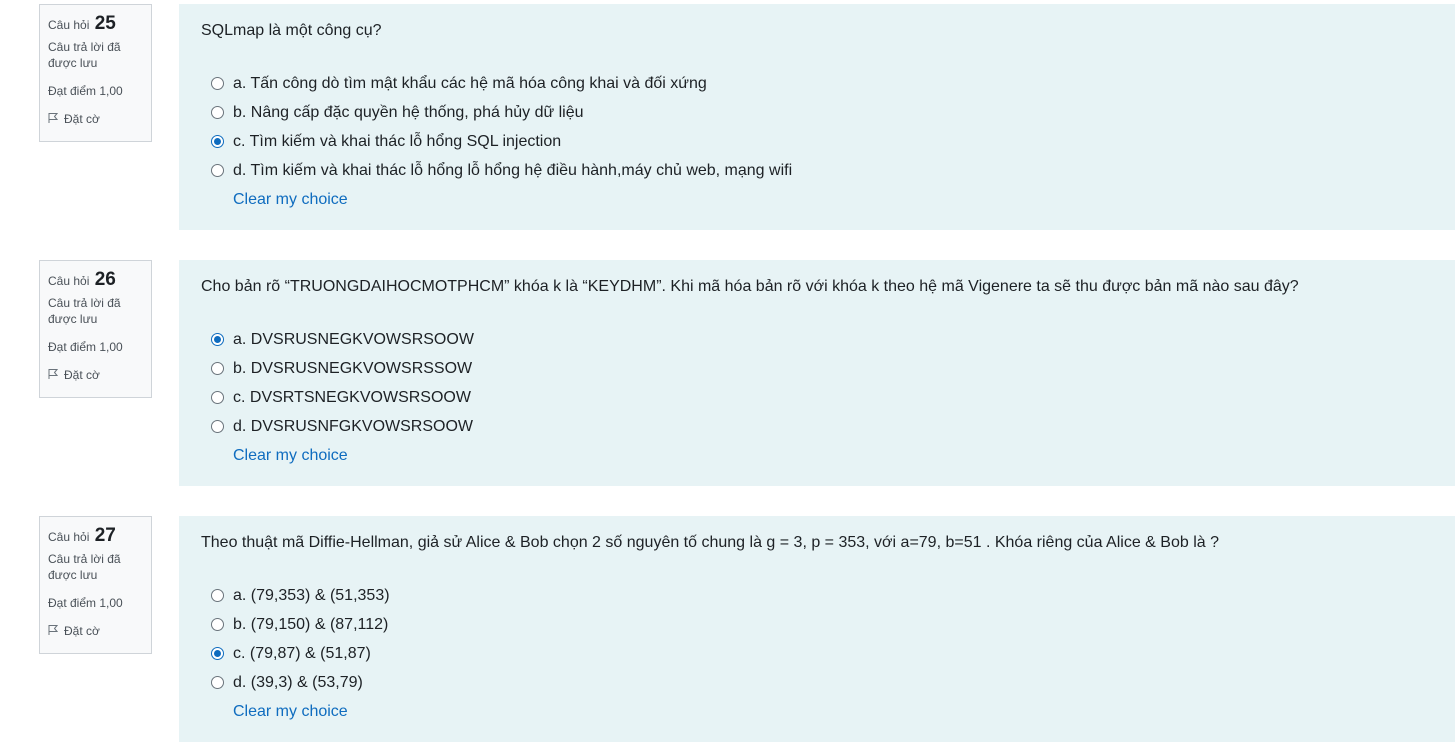 The height and width of the screenshot is (750, 1455). I want to click on question-number: 25, so click(105, 23).